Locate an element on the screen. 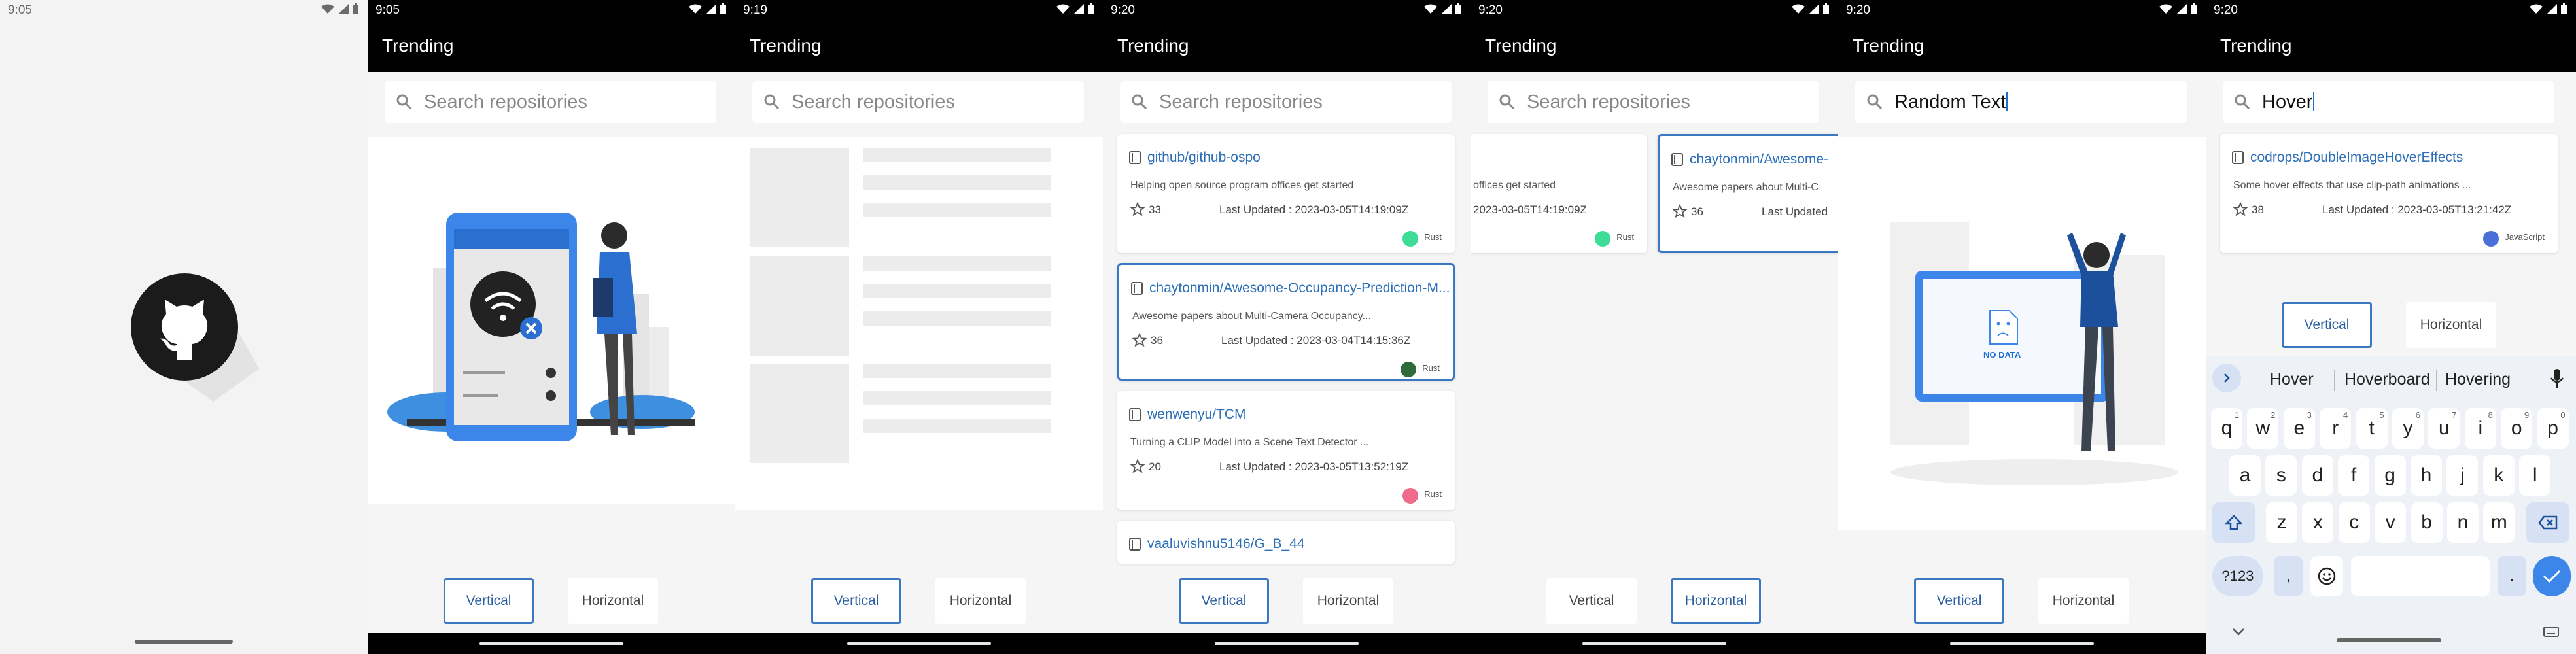 The height and width of the screenshot is (654, 2576). key-w: w2 is located at coordinates (2263, 428).